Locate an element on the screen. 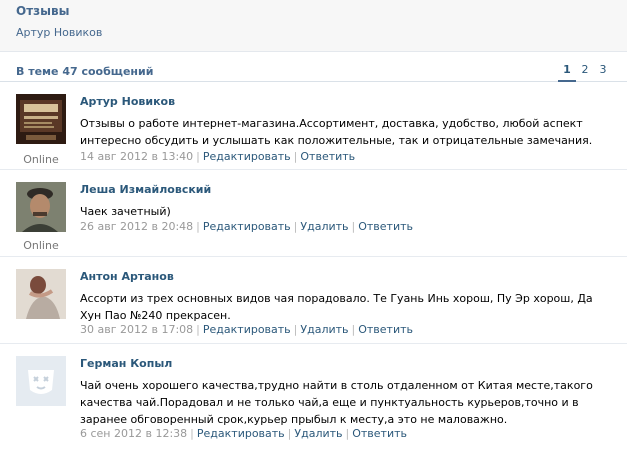  post-author-link: Антон Артанов is located at coordinates (127, 276).